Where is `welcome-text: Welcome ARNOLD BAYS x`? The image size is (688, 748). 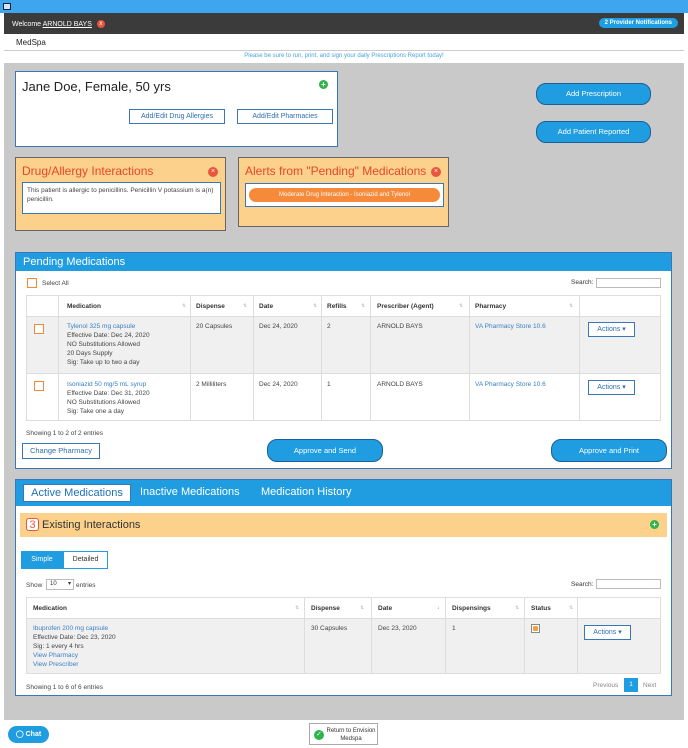
welcome-text: Welcome ARNOLD BAYS x is located at coordinates (58, 24).